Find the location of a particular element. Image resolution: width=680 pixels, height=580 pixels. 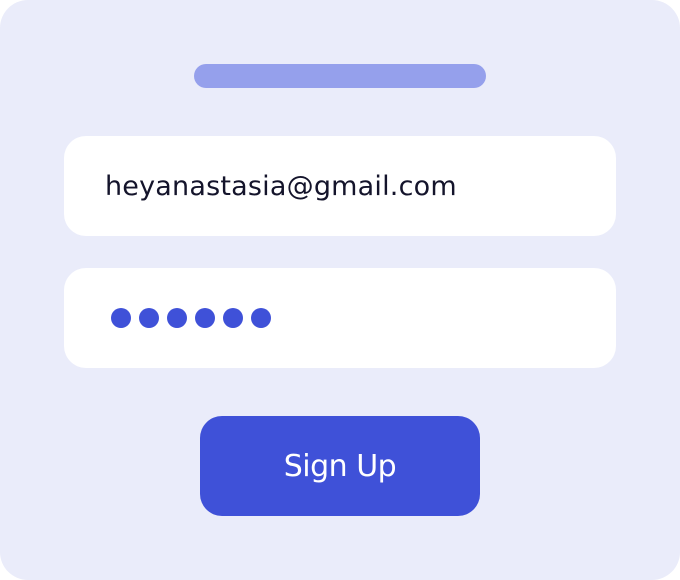

email-value: heyanastasia@gmail.com is located at coordinates (281, 186).